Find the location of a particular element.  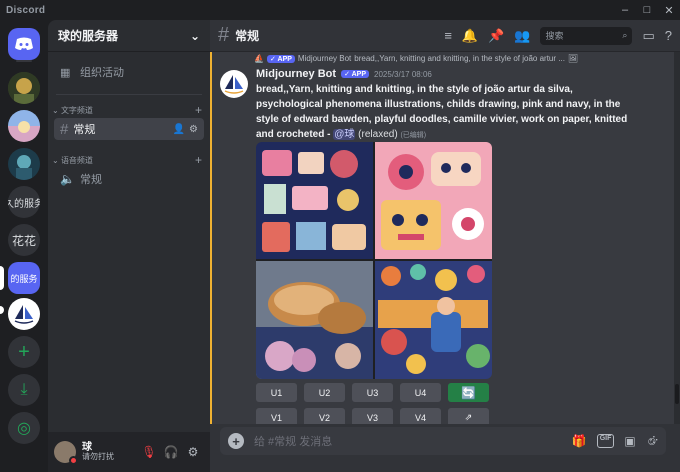

category-text-channels: ⌄ 文字频道 + is located at coordinates (129, 110).